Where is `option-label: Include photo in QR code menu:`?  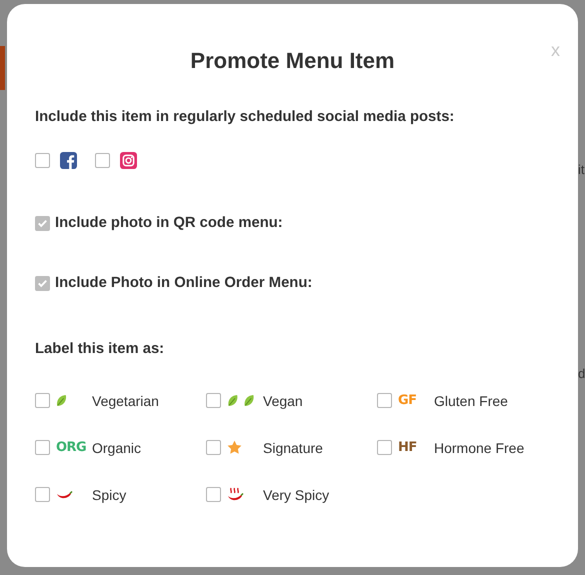 option-label: Include photo in QR code menu: is located at coordinates (169, 223).